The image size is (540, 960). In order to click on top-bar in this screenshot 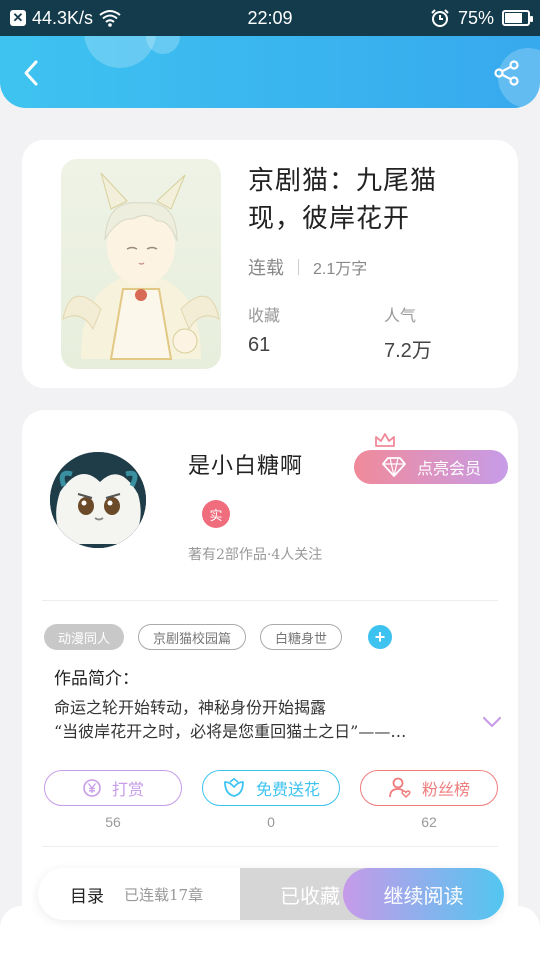, I will do `click(270, 72)`.